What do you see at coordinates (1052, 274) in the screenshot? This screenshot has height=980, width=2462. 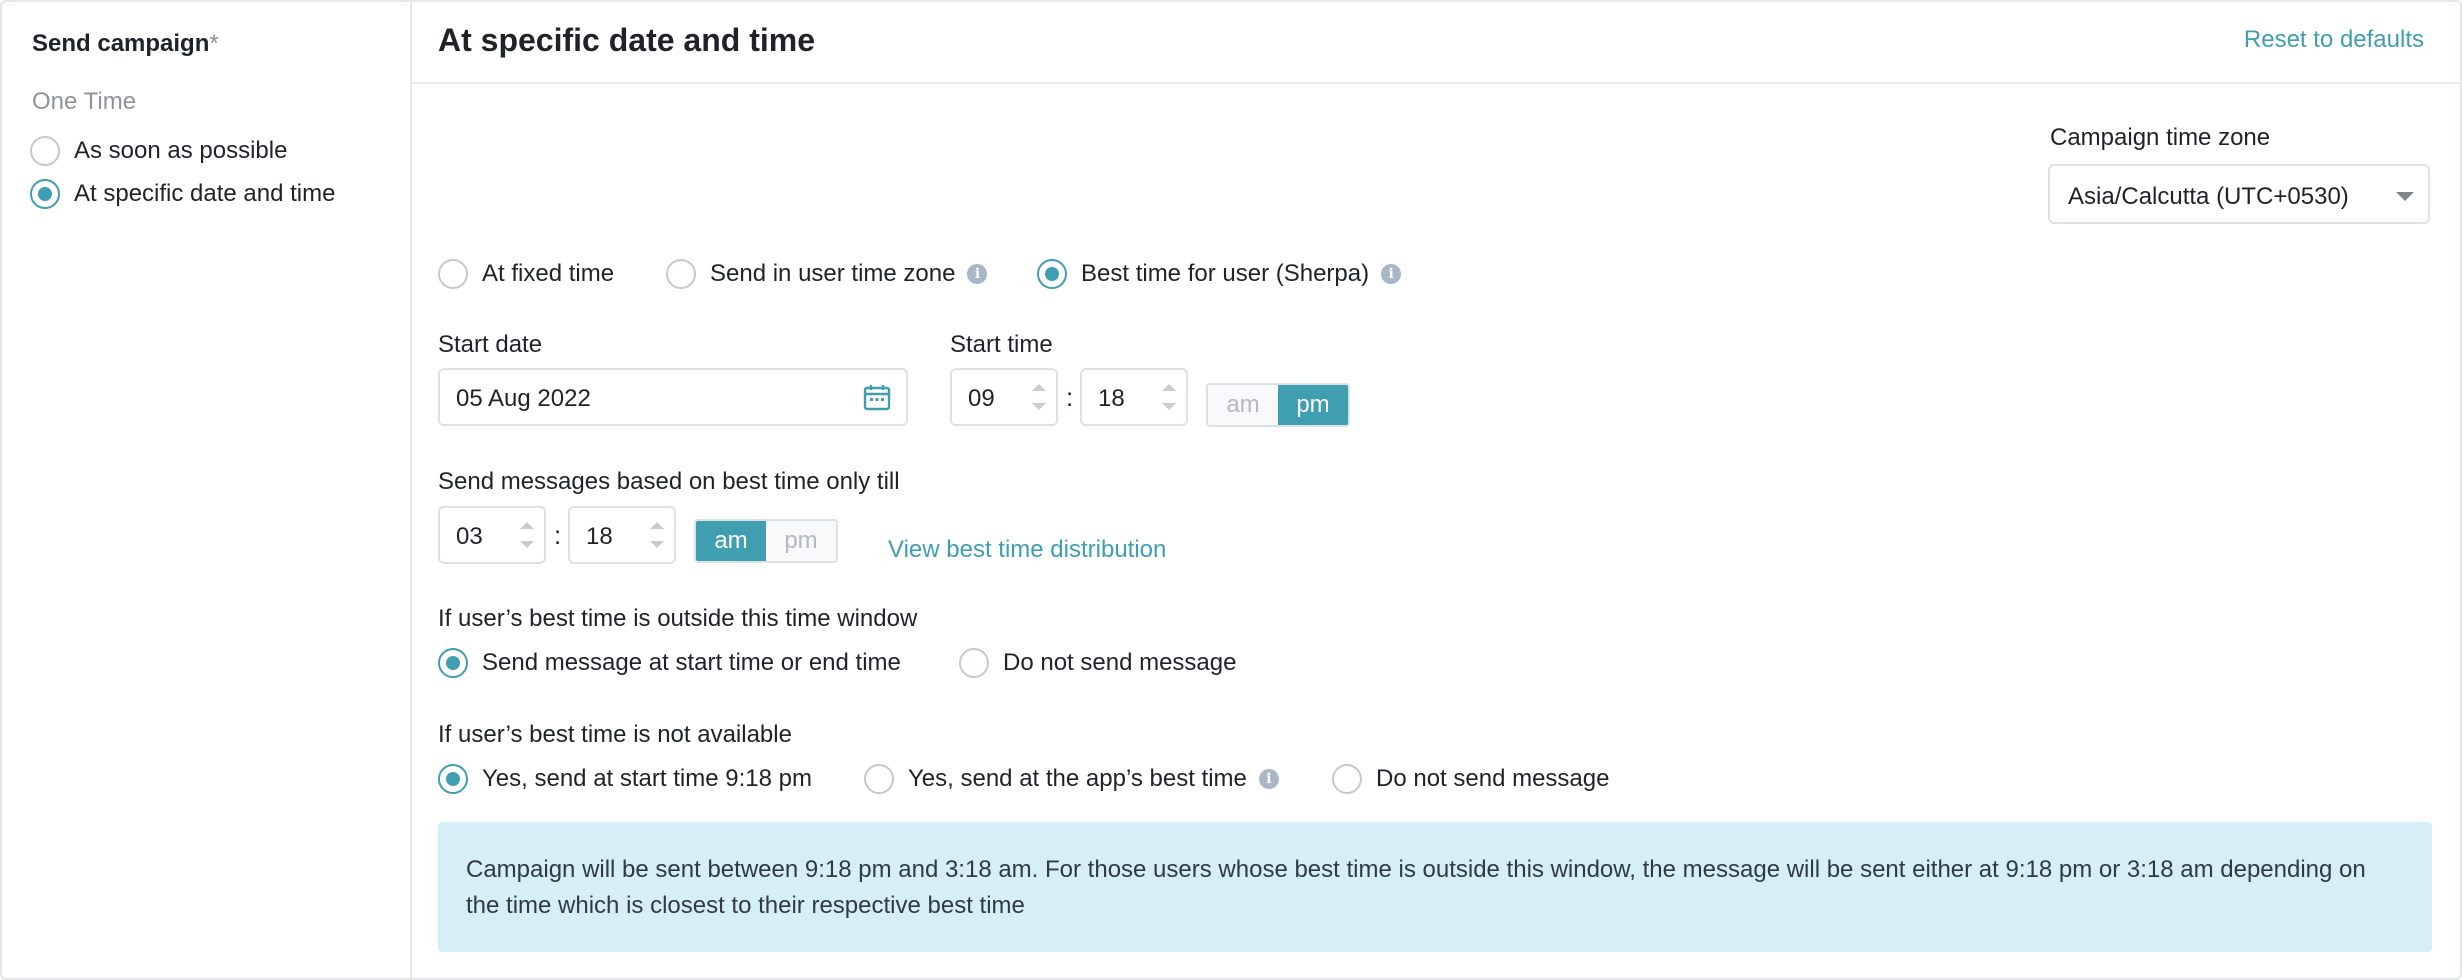 I see `radio-best-time-sherpa` at bounding box center [1052, 274].